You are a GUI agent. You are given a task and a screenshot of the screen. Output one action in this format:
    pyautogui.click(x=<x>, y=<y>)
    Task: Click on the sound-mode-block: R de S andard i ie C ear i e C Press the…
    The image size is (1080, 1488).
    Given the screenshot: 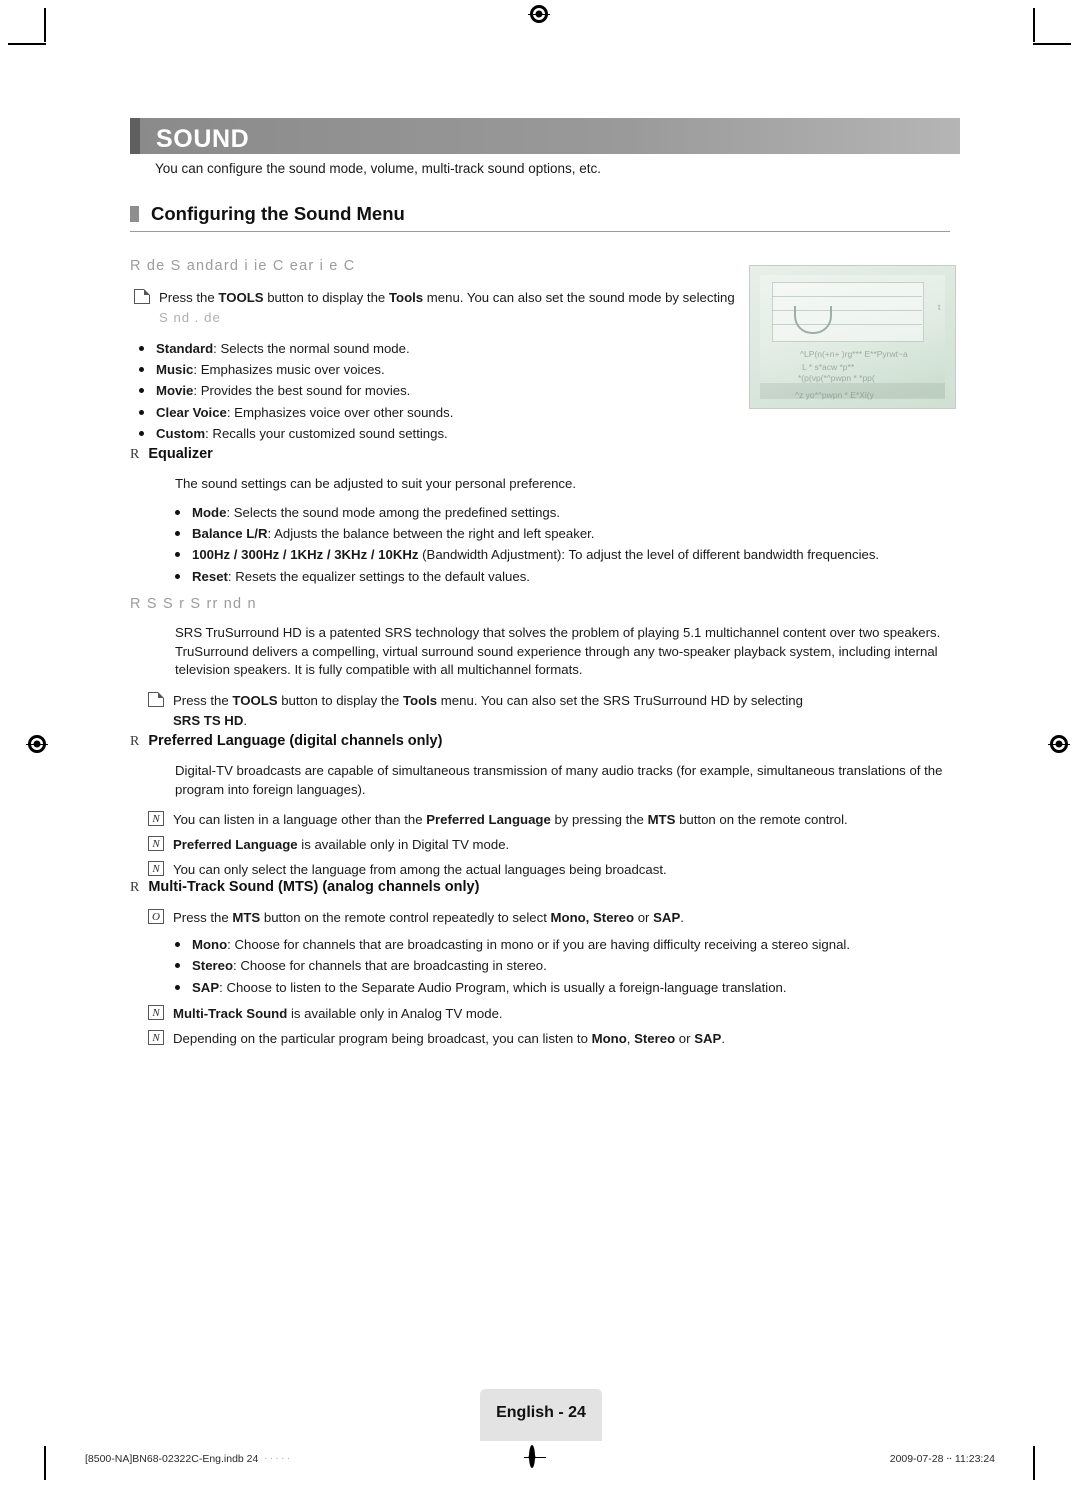 What is the action you would take?
    pyautogui.click(x=435, y=351)
    